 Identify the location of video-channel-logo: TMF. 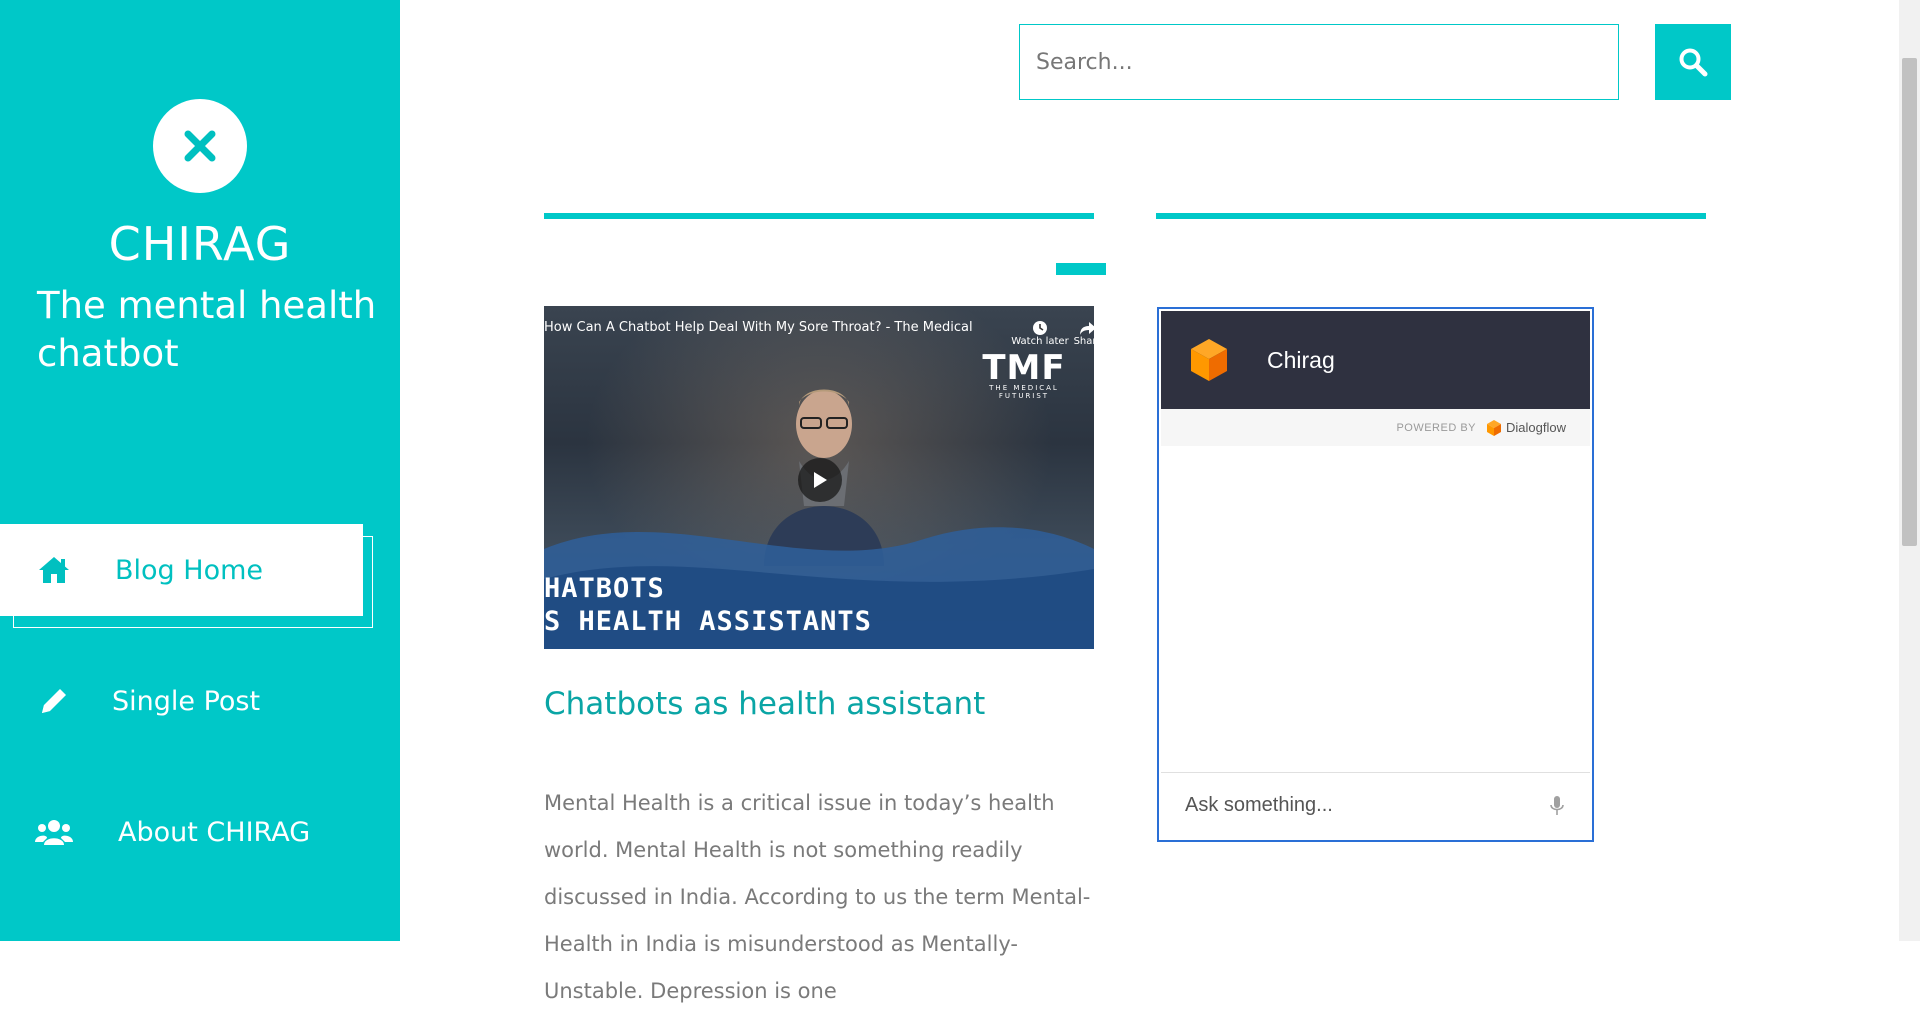
(1024, 368).